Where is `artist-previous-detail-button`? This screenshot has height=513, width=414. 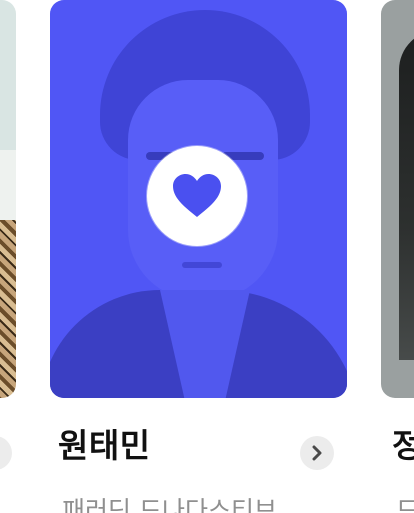 artist-previous-detail-button is located at coordinates (6, 453).